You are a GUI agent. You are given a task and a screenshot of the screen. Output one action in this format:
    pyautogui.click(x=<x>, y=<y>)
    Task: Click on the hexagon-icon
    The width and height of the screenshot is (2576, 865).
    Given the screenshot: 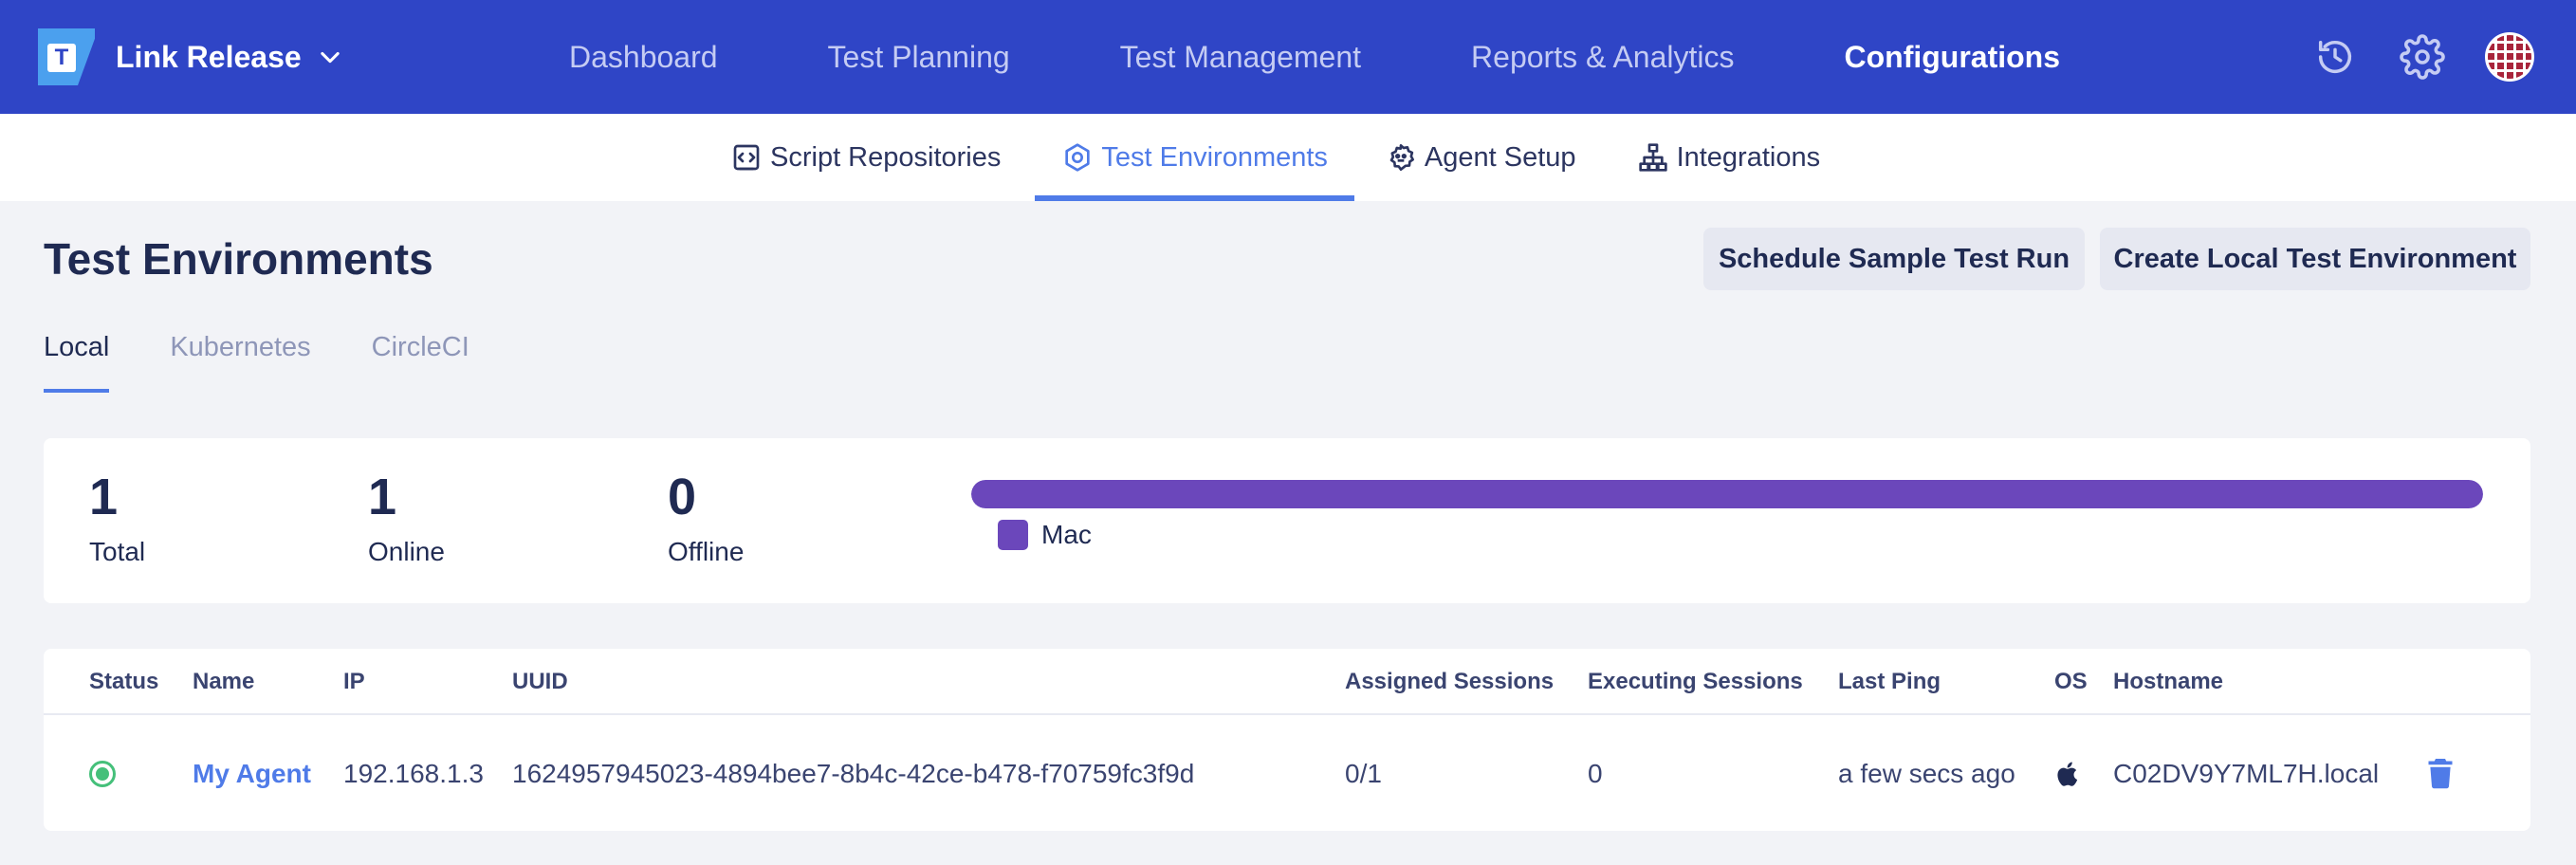 What is the action you would take?
    pyautogui.click(x=1077, y=157)
    